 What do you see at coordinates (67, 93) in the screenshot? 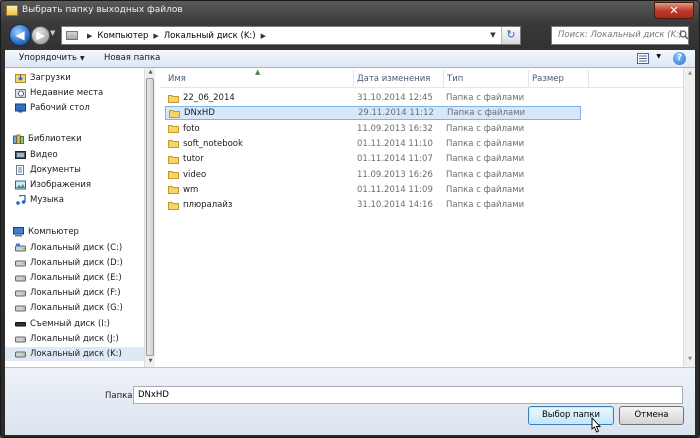
I see `nav-item-label: Недавние места` at bounding box center [67, 93].